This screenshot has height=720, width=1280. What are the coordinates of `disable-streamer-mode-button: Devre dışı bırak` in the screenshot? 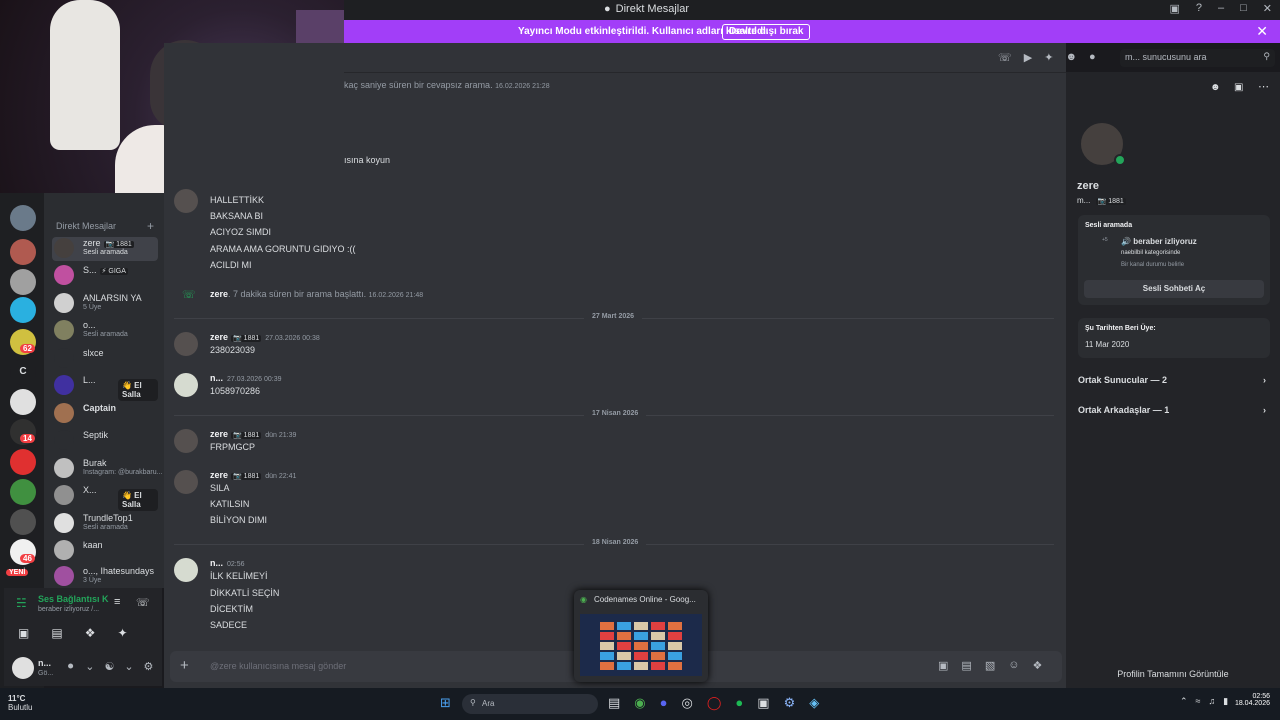 It's located at (766, 32).